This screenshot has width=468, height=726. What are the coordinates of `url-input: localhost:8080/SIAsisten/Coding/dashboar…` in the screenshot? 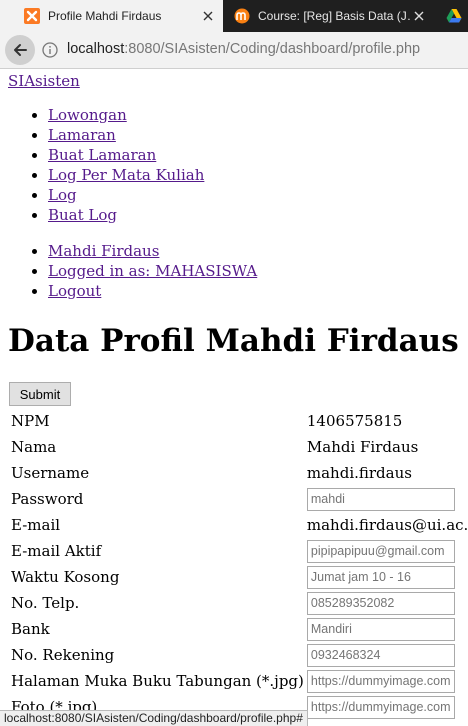 It's located at (243, 49).